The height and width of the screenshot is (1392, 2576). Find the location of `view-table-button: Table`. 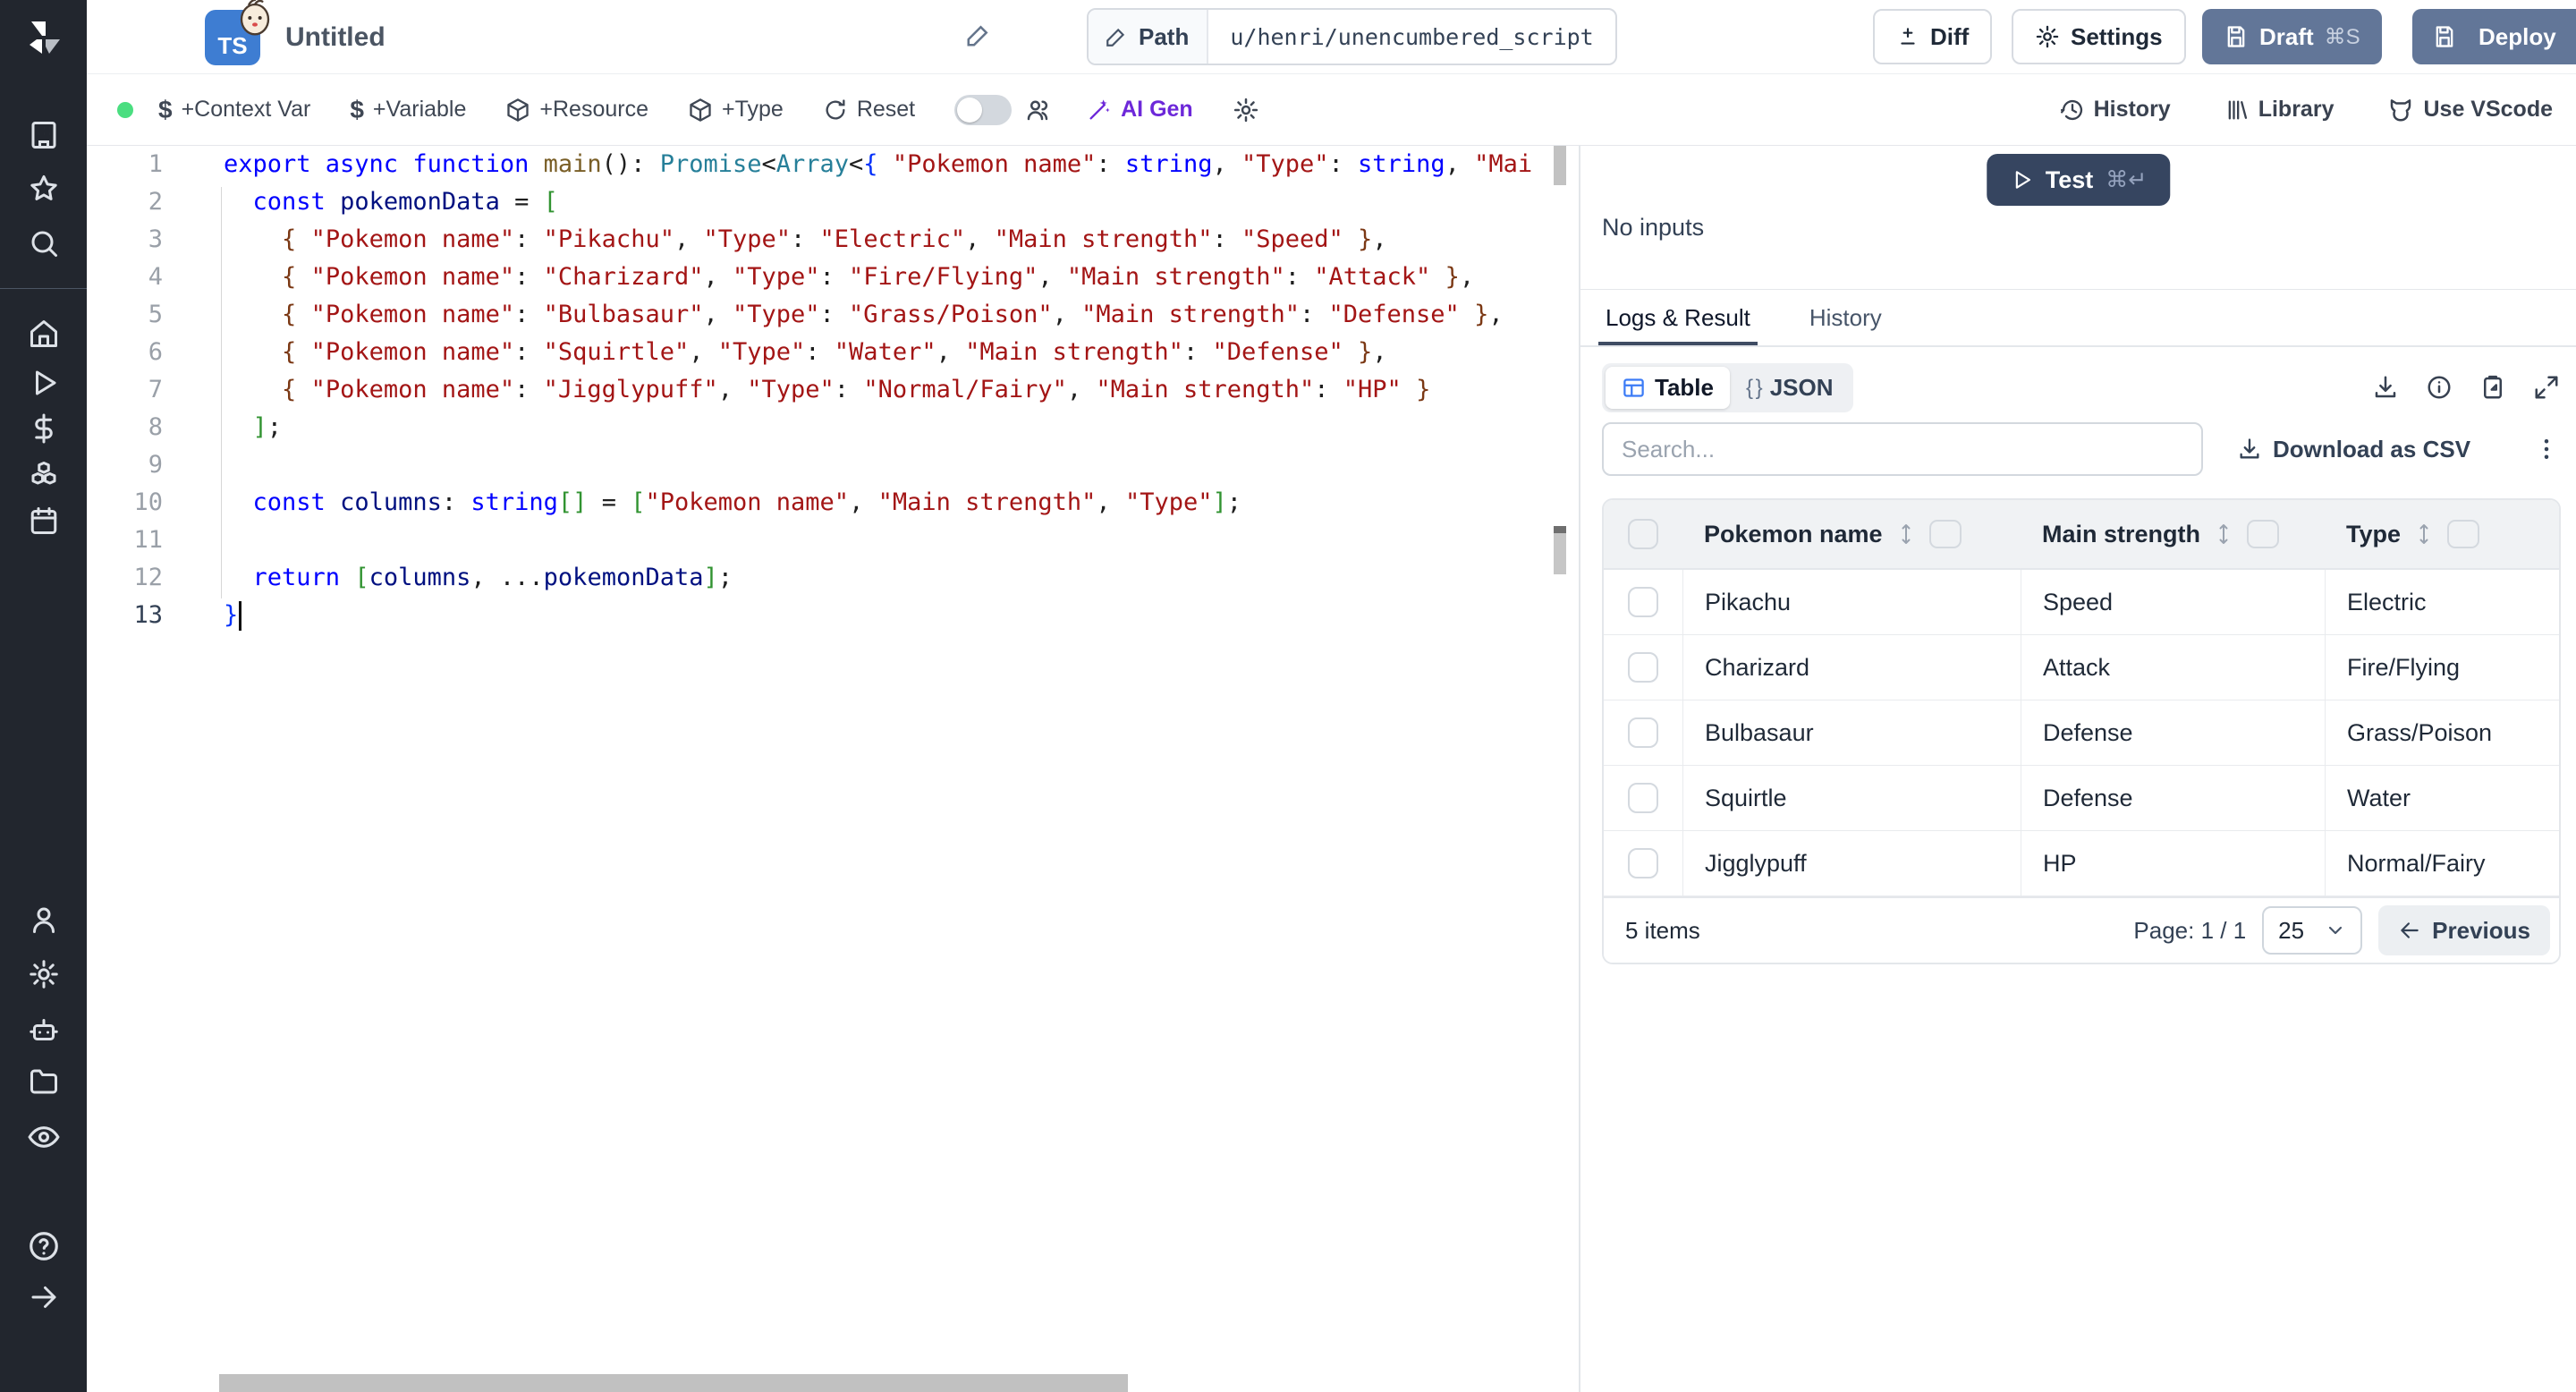

view-table-button: Table is located at coordinates (1668, 388).